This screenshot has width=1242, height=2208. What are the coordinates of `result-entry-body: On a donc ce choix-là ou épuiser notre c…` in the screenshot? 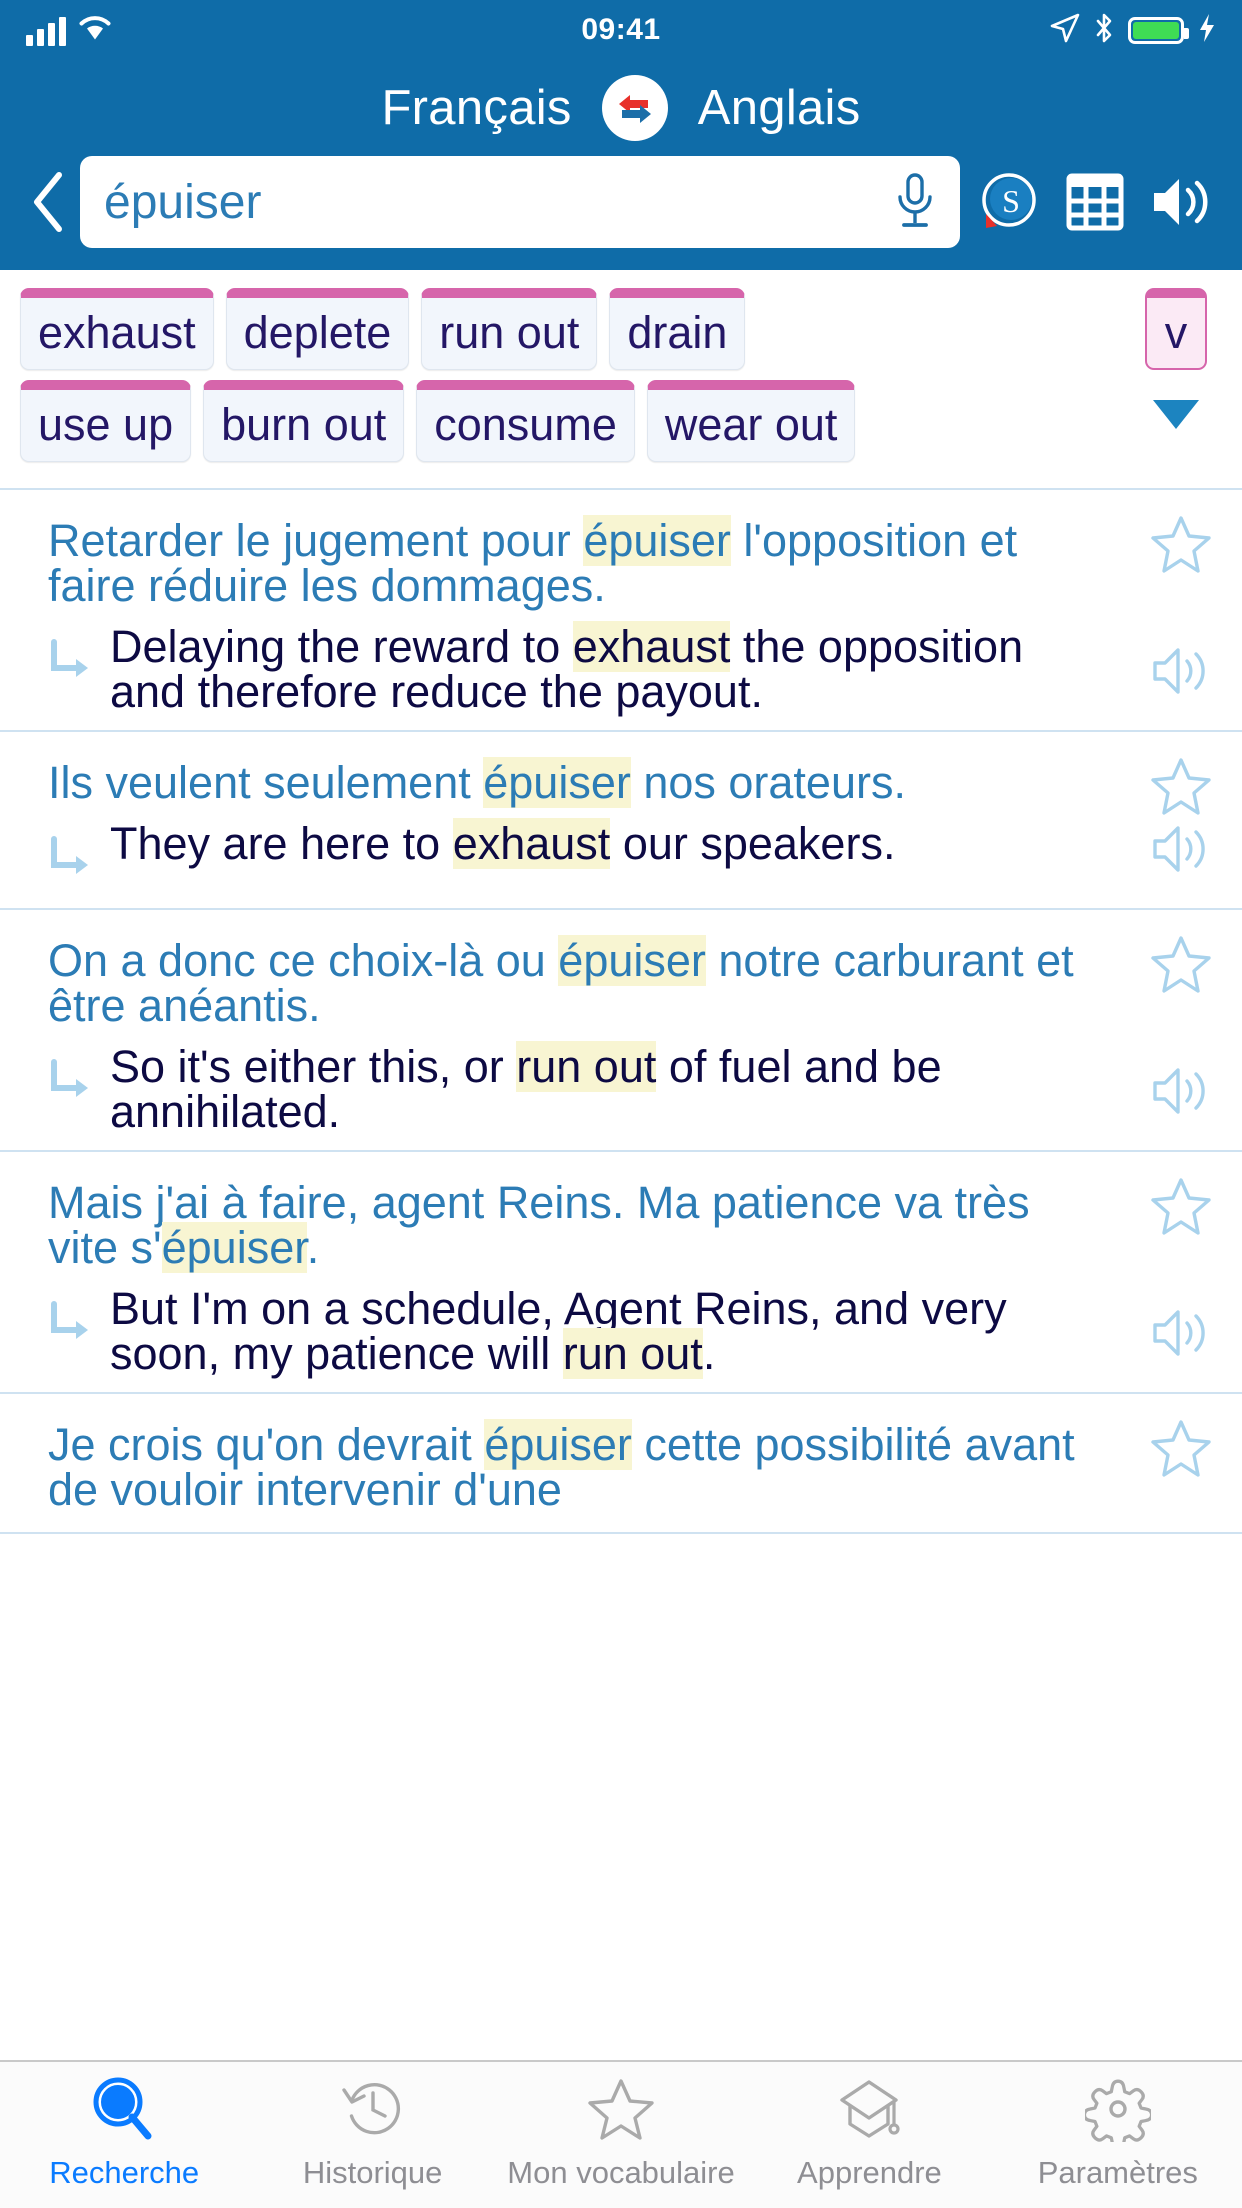 It's located at (560, 1031).